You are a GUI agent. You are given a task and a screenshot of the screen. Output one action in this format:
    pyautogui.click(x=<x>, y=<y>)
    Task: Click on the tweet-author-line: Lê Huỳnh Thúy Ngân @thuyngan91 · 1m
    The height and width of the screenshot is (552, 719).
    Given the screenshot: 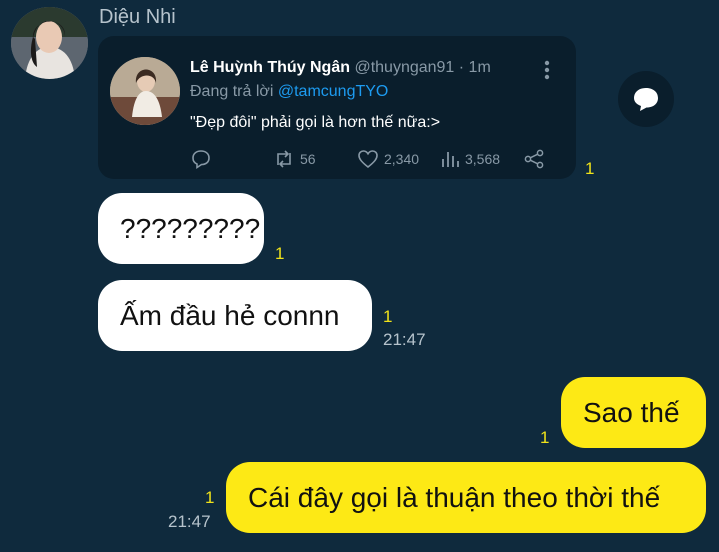 What is the action you would take?
    pyautogui.click(x=340, y=68)
    